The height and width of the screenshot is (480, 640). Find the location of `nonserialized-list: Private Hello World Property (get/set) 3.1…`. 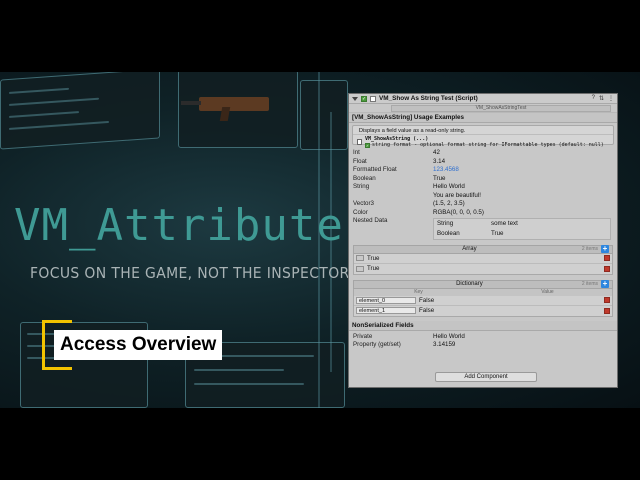

nonserialized-list: Private Hello World Property (get/set) 3.1… is located at coordinates (483, 341).